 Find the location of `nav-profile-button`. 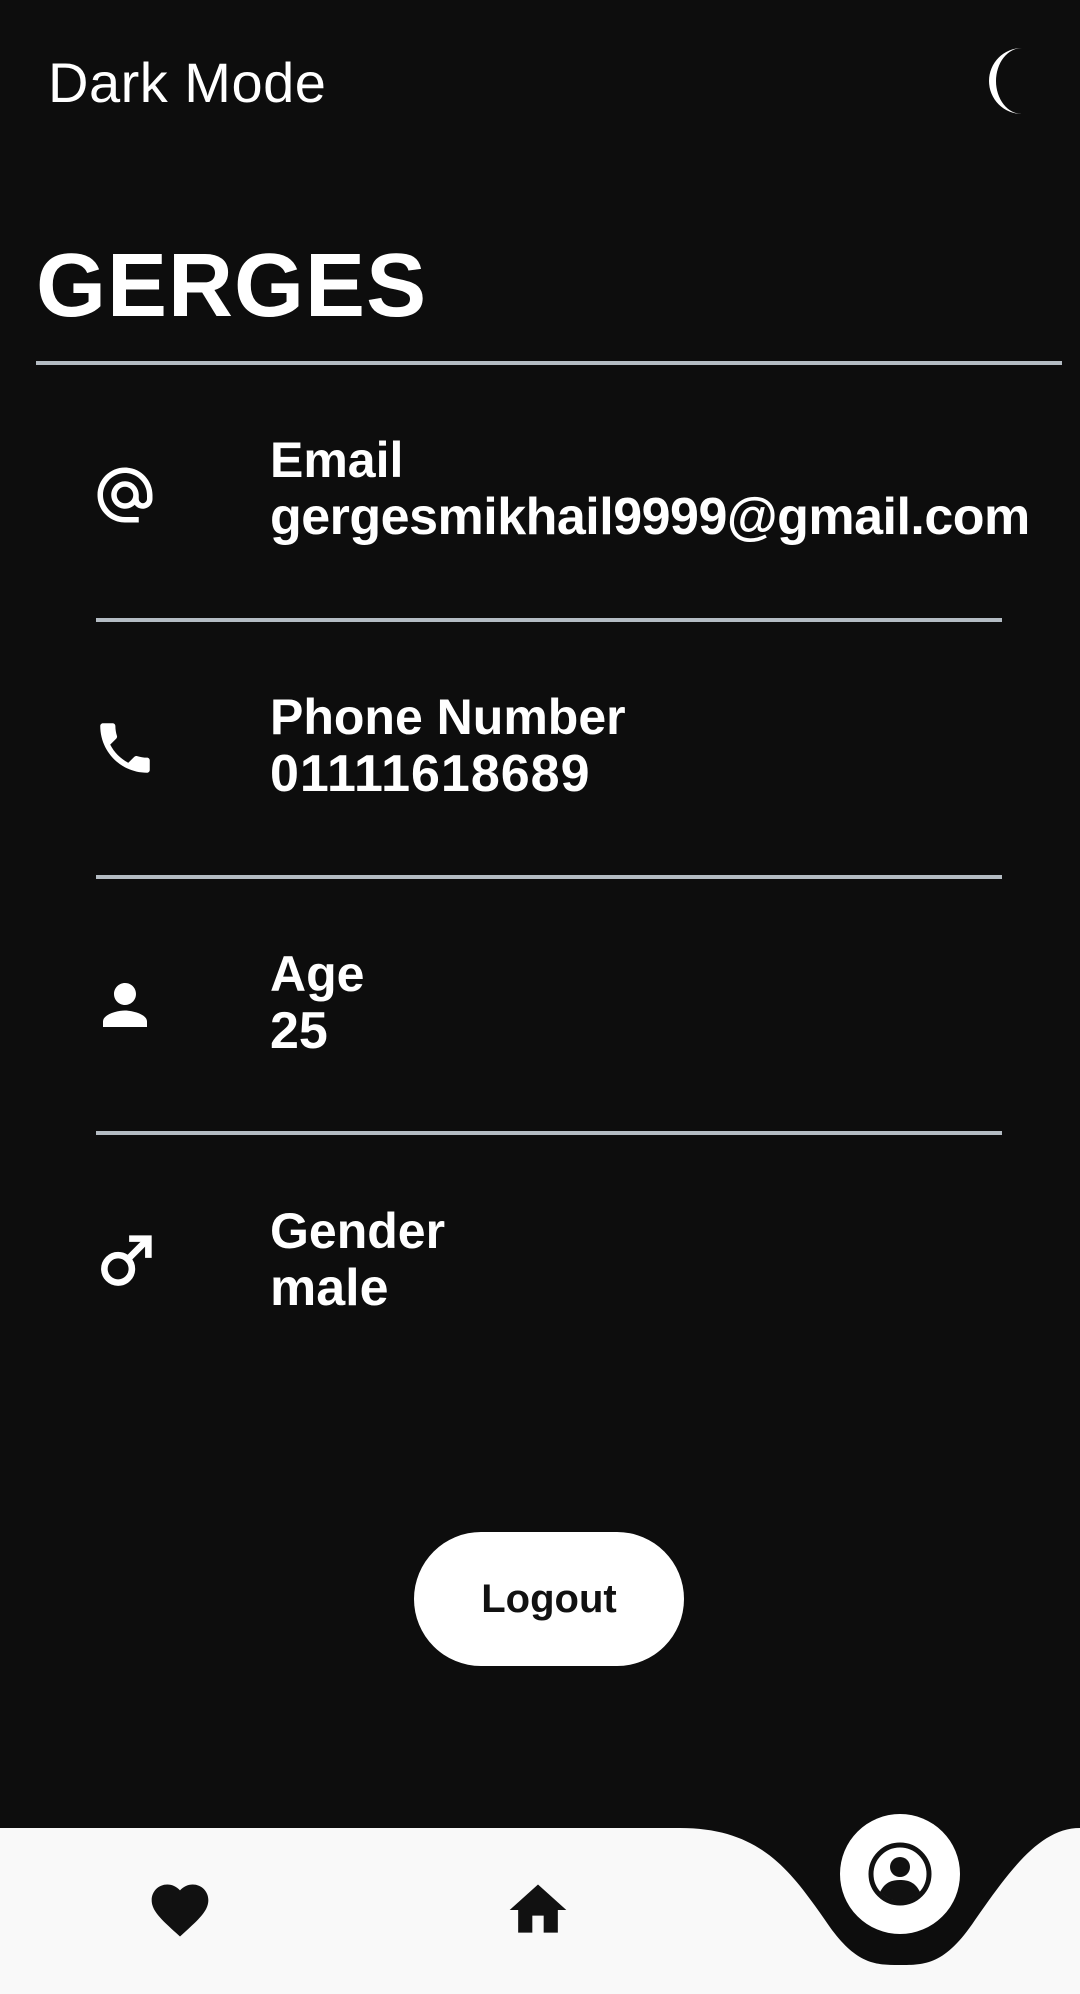

nav-profile-button is located at coordinates (900, 1874).